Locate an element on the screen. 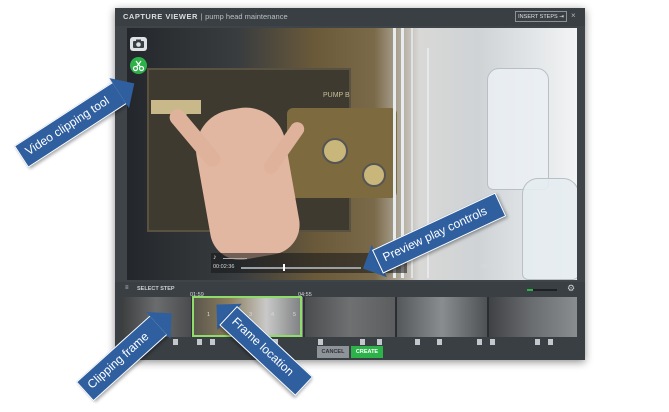  insert-icon: ⇥ is located at coordinates (561, 17).